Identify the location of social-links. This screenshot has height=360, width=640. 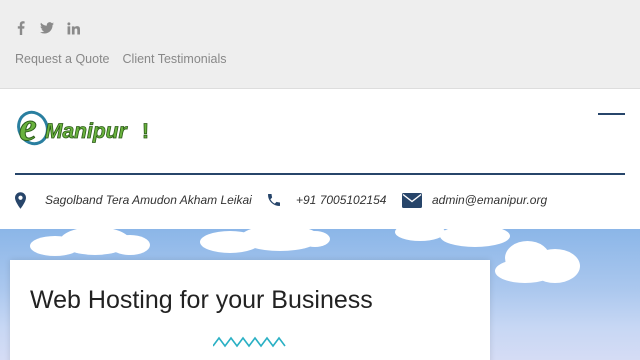
(47, 28).